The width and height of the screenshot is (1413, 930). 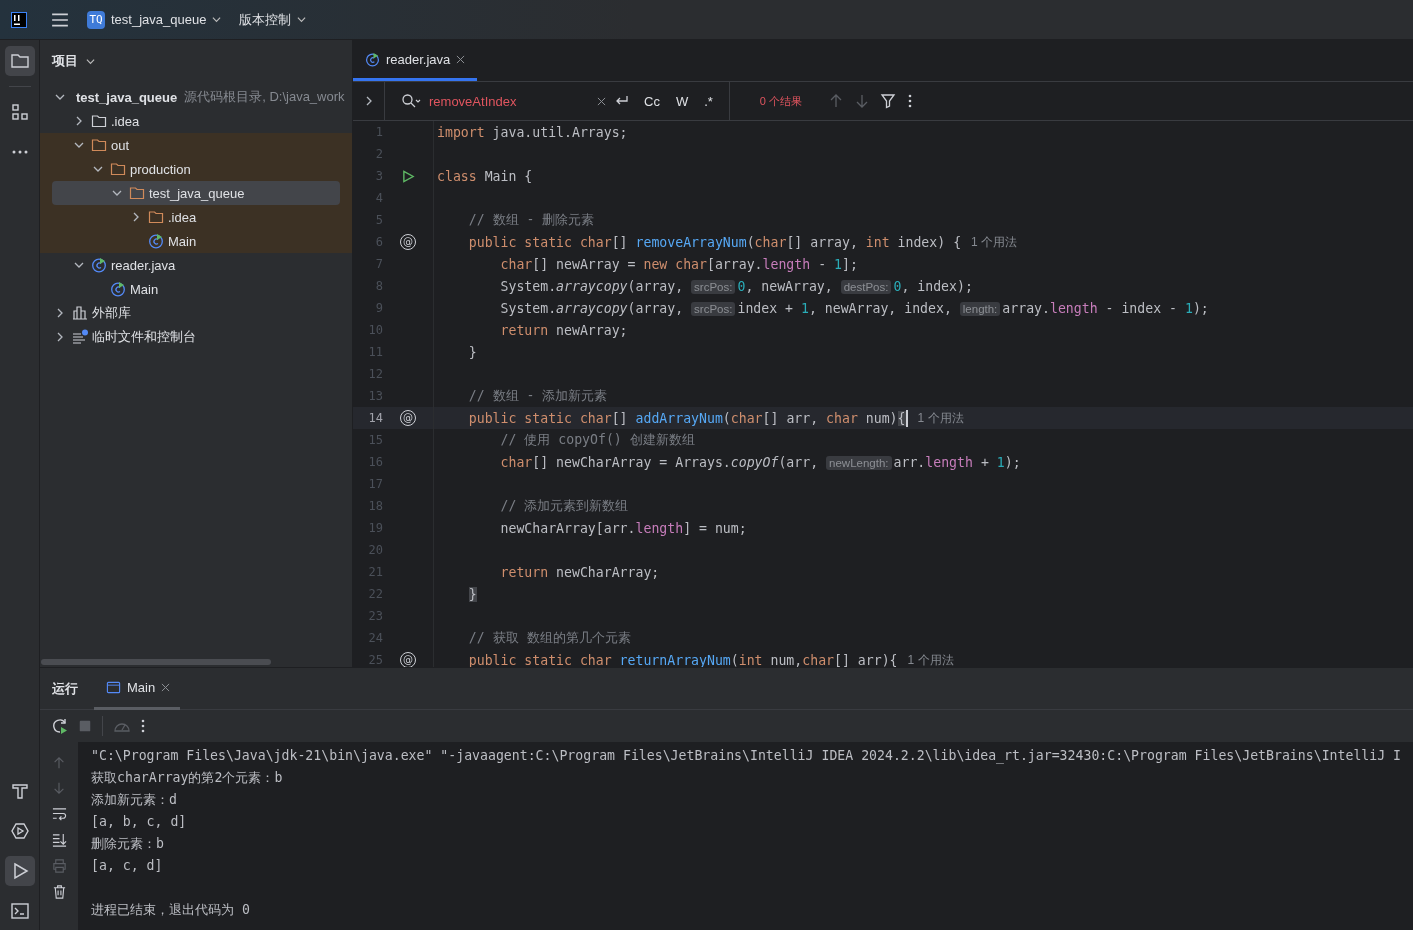 I want to click on editor-tab: reader.java, so click(x=415, y=60).